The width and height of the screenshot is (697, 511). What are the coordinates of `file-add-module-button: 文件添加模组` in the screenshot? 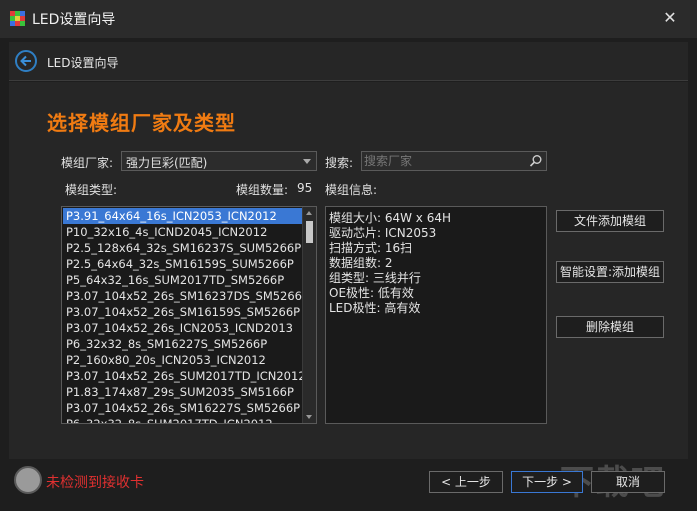 It's located at (610, 221).